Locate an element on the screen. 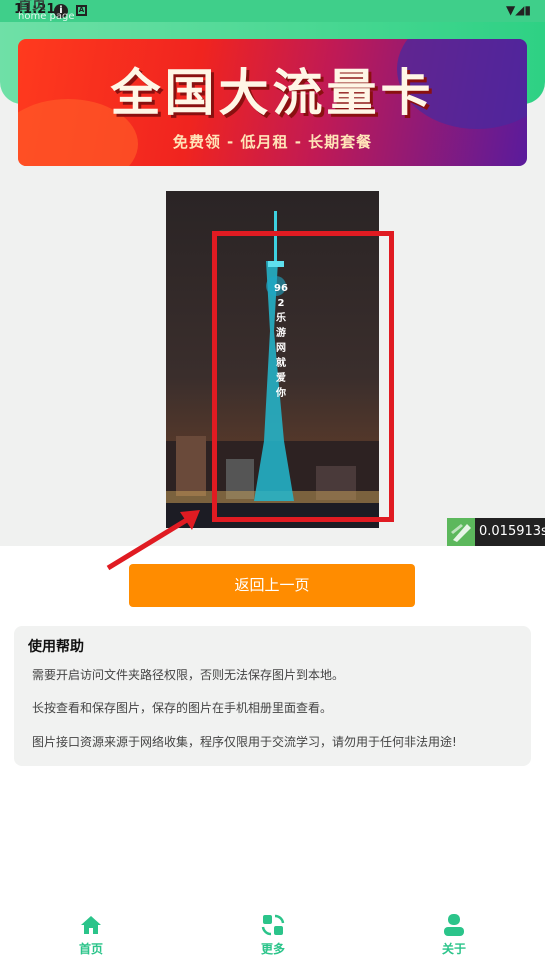 The width and height of the screenshot is (545, 968). page-subtitle: home page is located at coordinates (46, 16).